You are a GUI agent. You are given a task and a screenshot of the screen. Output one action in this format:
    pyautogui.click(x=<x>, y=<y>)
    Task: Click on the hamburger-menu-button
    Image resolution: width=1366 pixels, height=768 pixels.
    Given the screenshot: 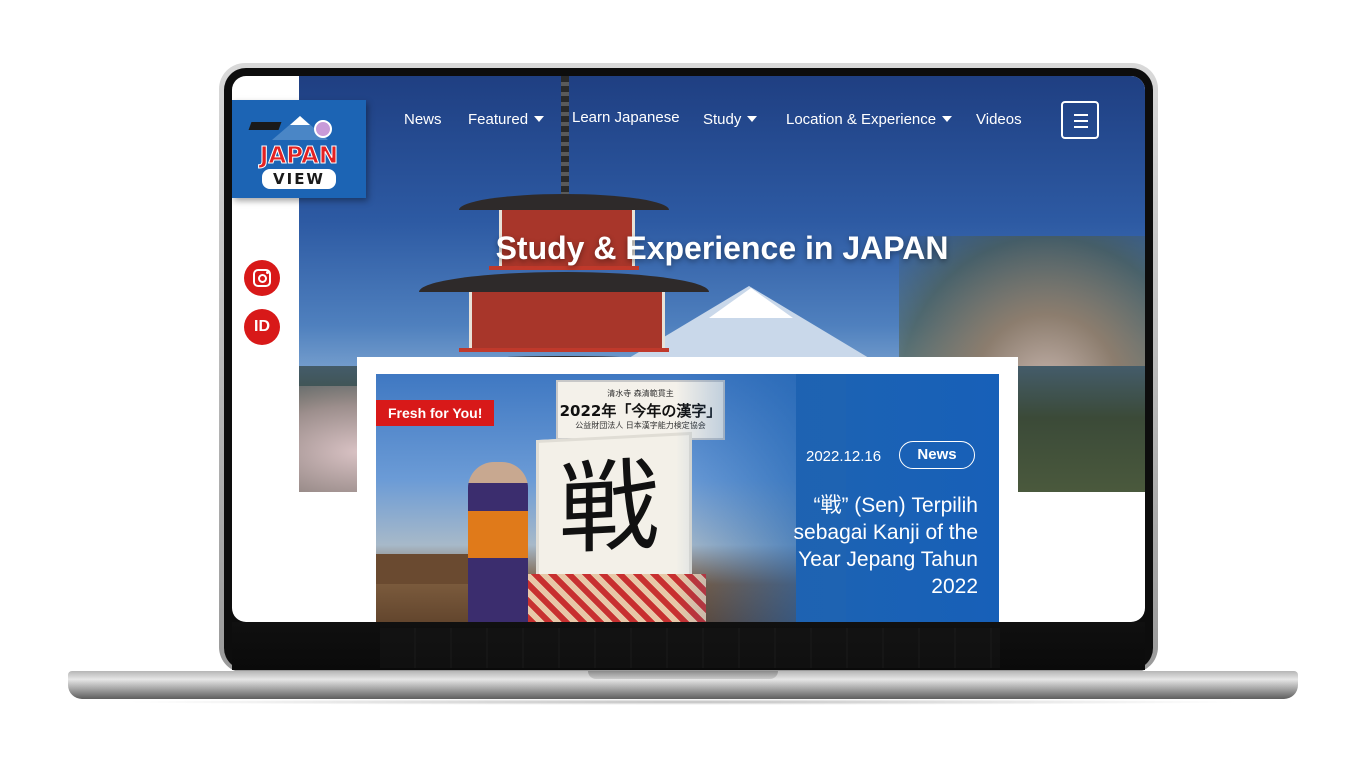 What is the action you would take?
    pyautogui.click(x=1080, y=120)
    